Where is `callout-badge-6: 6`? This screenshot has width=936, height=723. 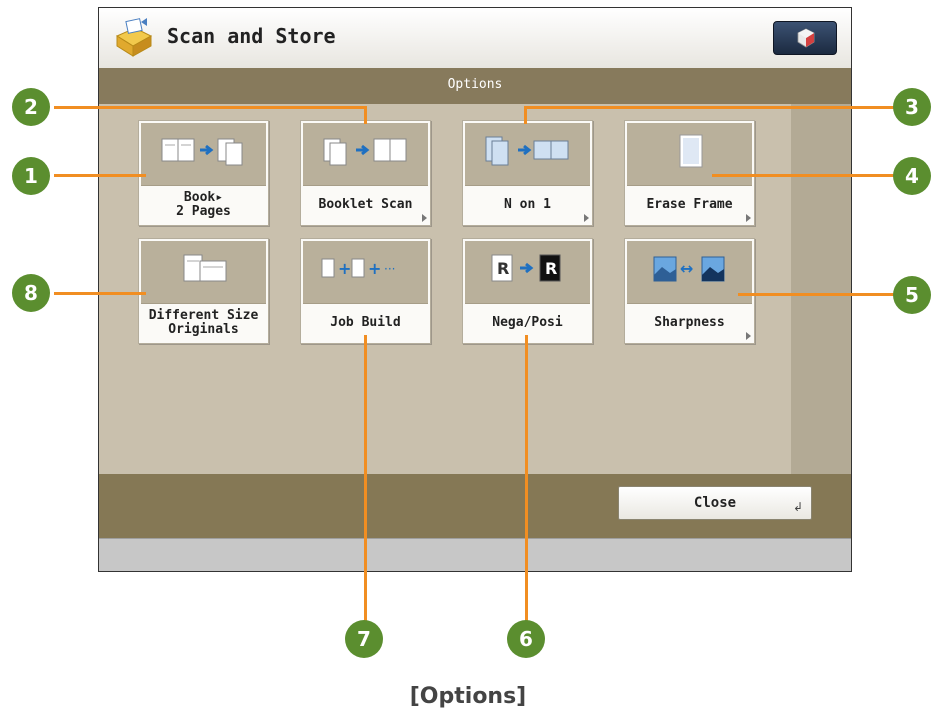 callout-badge-6: 6 is located at coordinates (526, 639).